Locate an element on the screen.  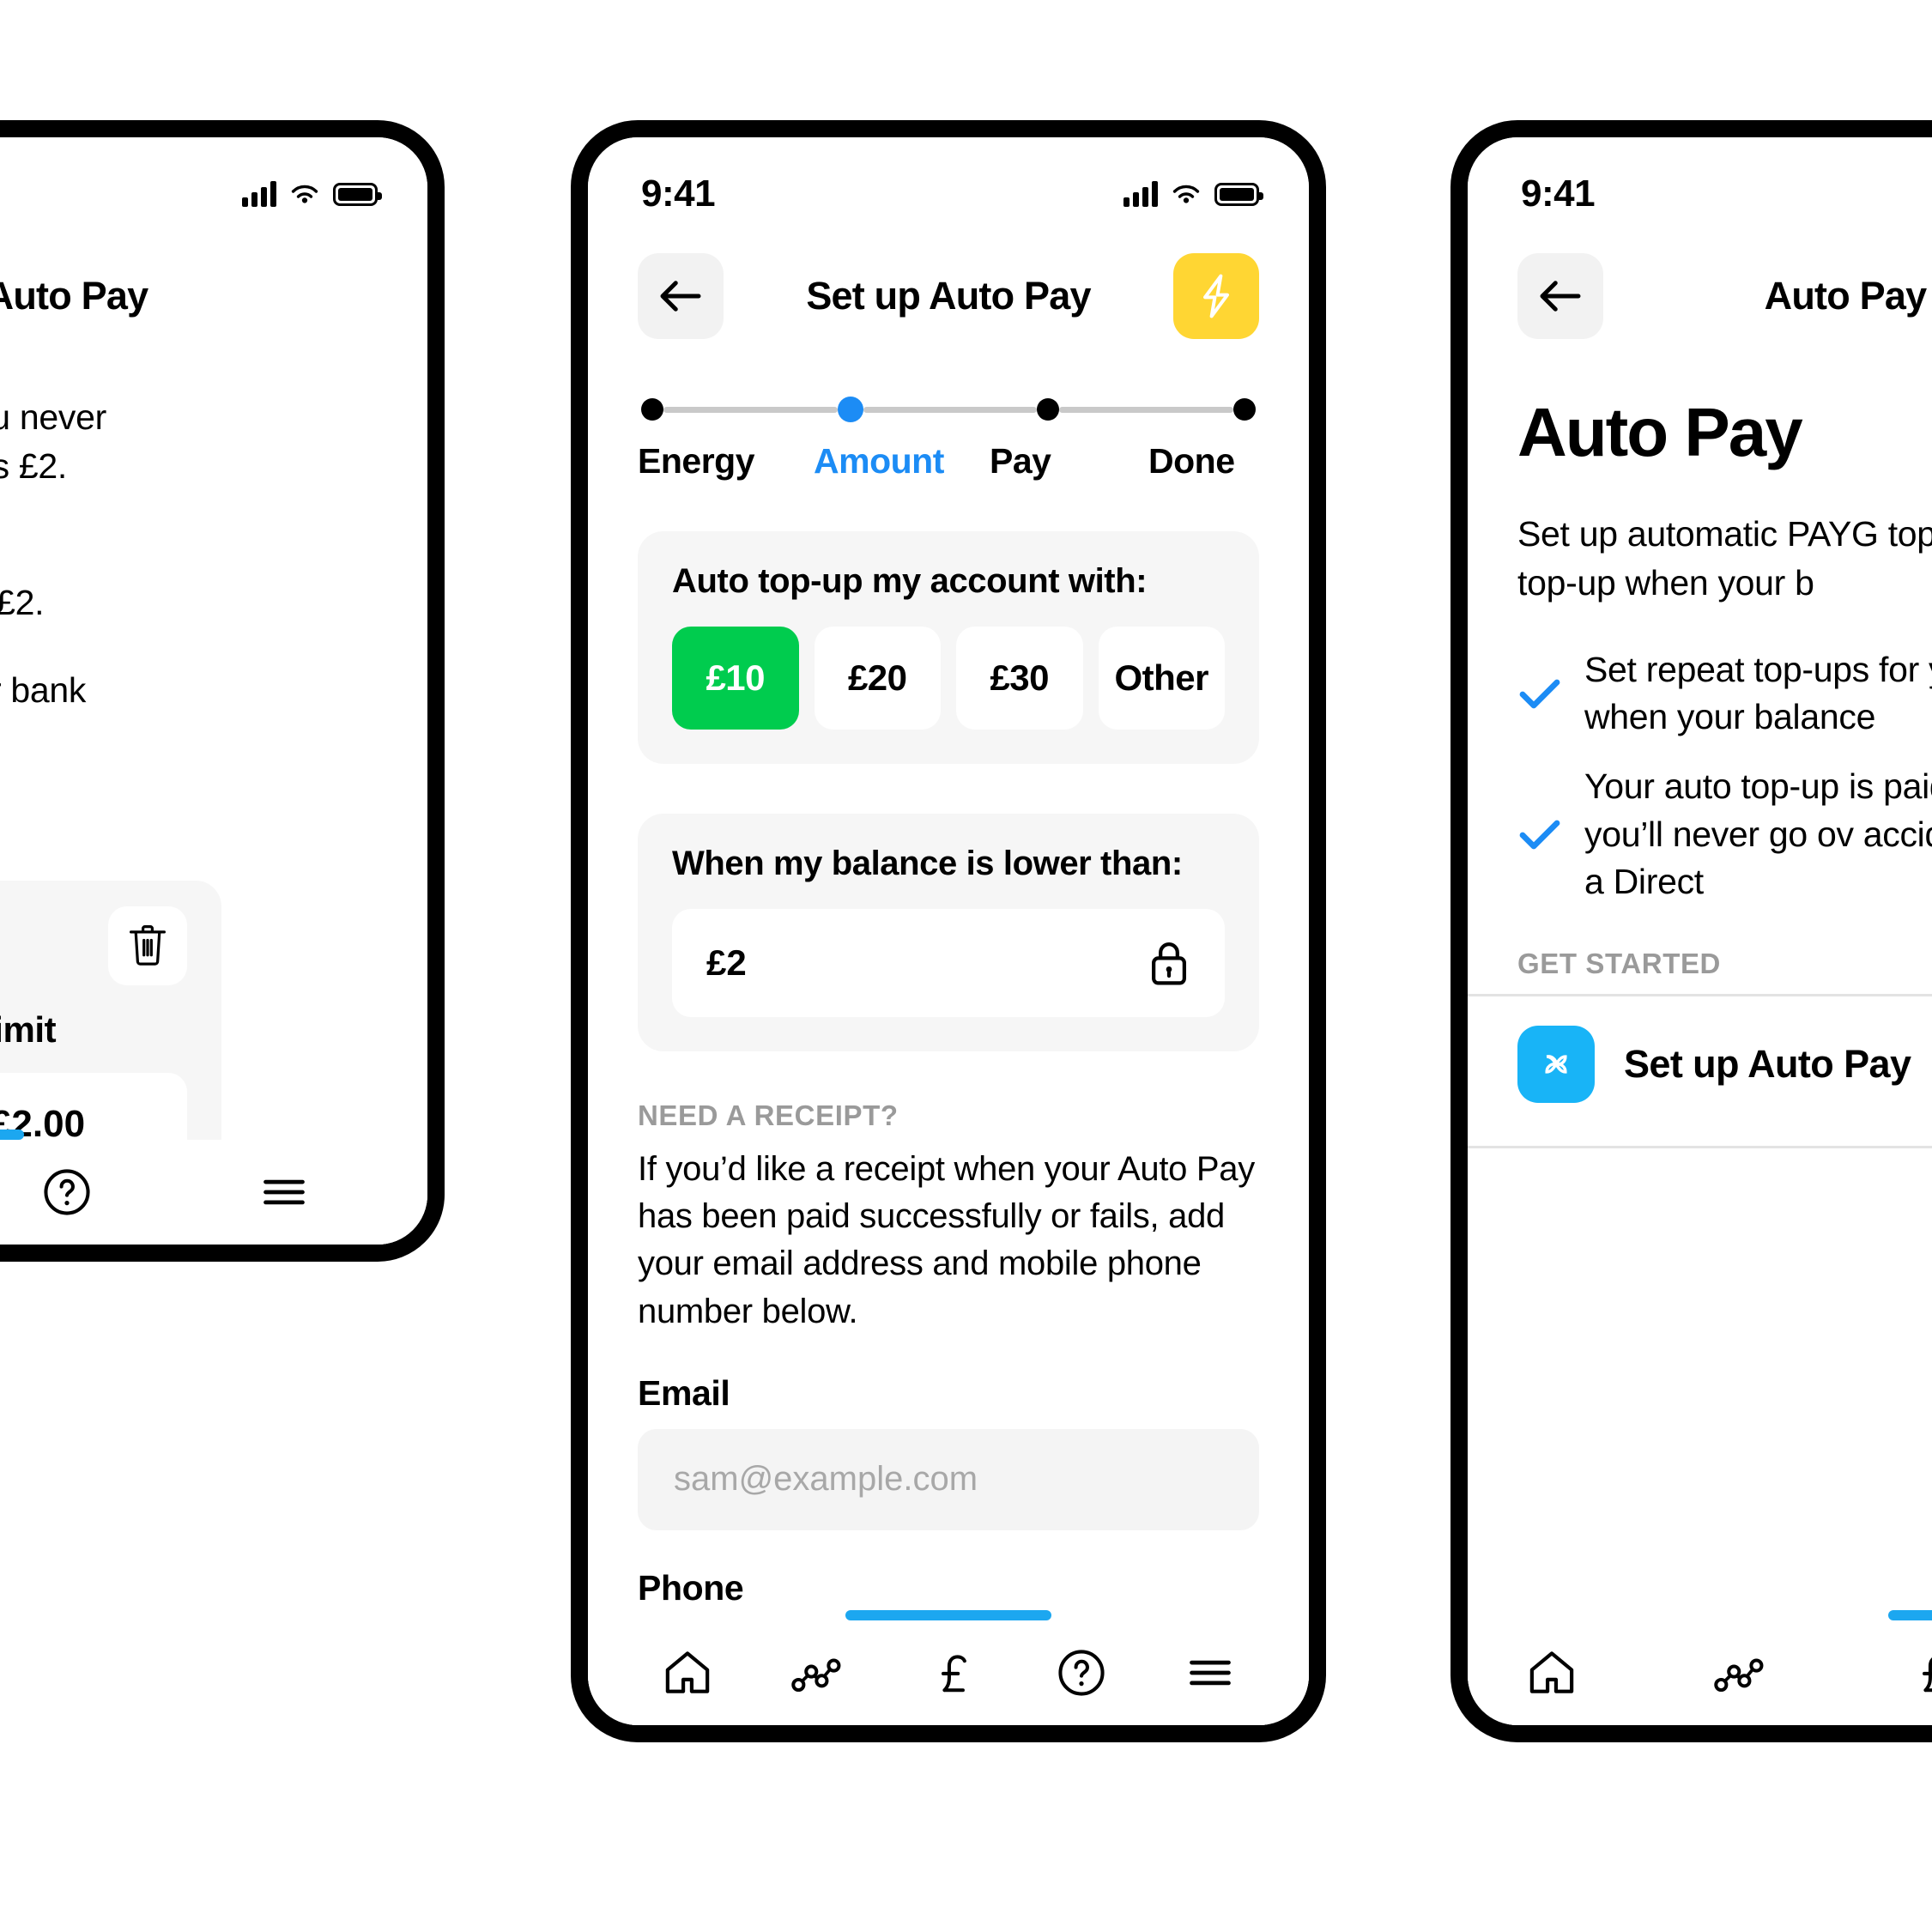
tab-help-left is located at coordinates (67, 1192).